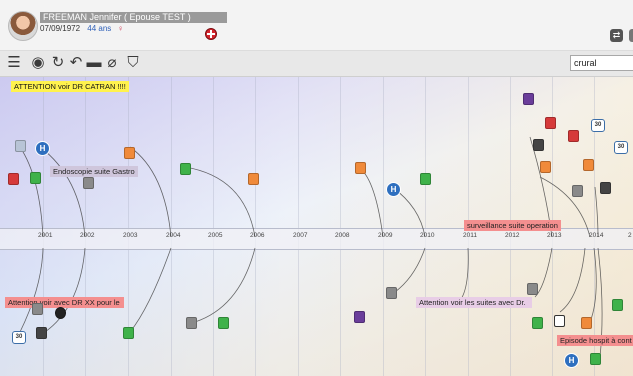  I want to click on menu-icon: ☰, so click(14, 63).